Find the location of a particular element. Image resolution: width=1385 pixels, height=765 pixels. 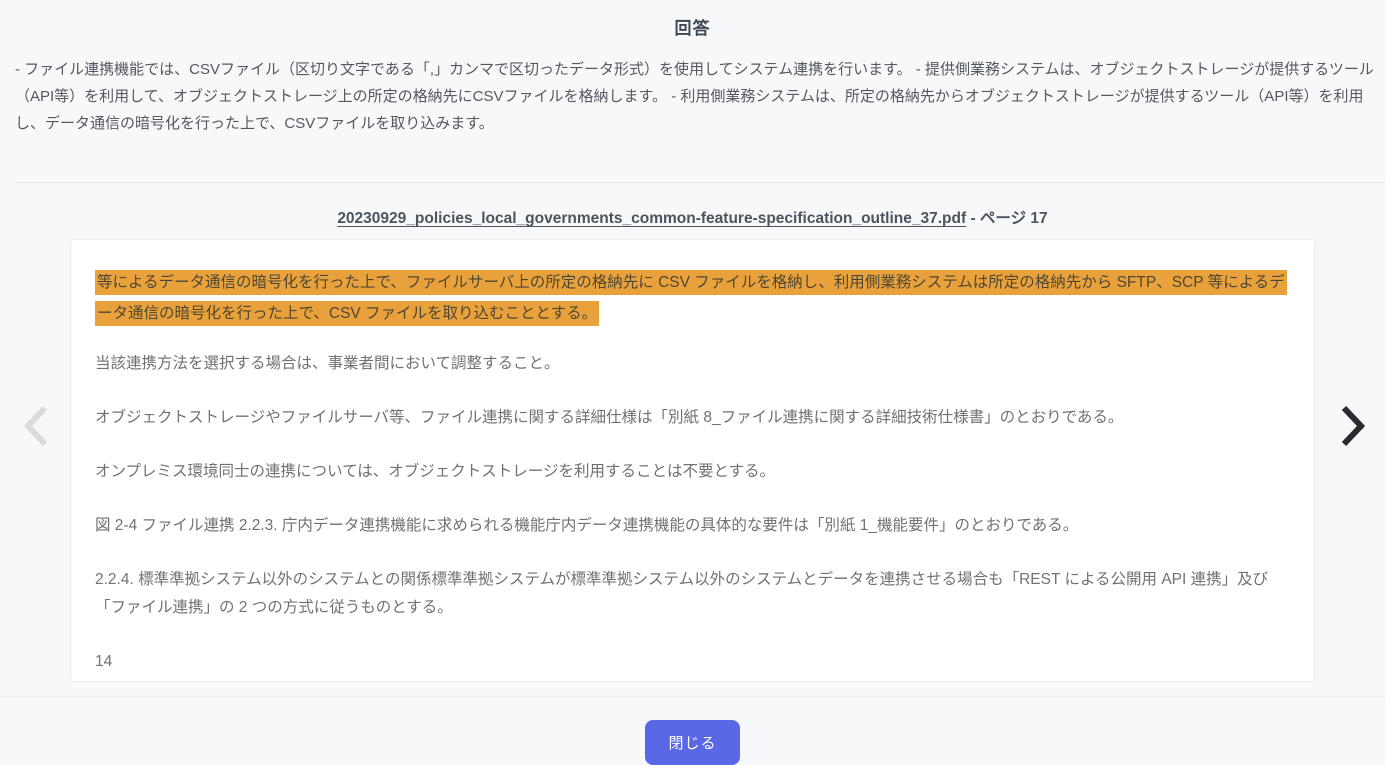

source-page-label: - ページ 17 is located at coordinates (1007, 218).